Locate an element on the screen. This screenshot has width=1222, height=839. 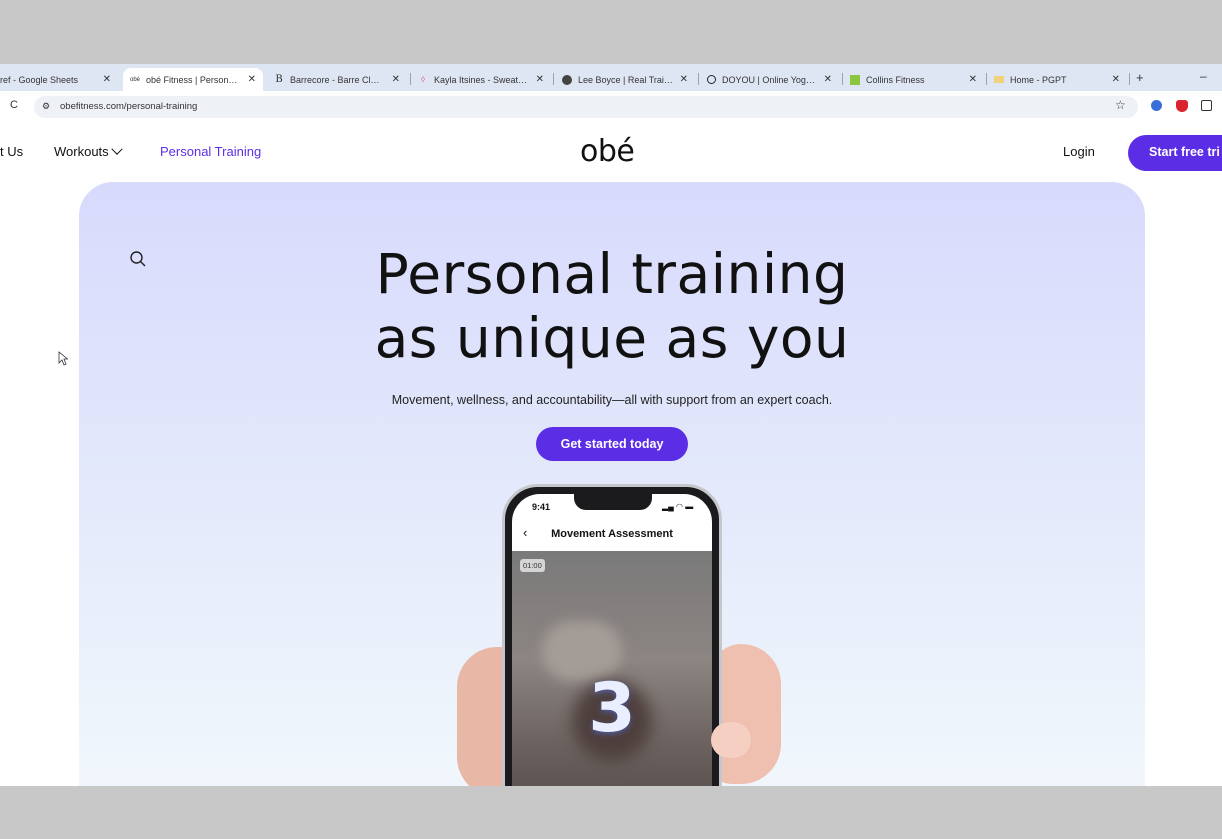
card-icon is located at coordinates (999, 79).